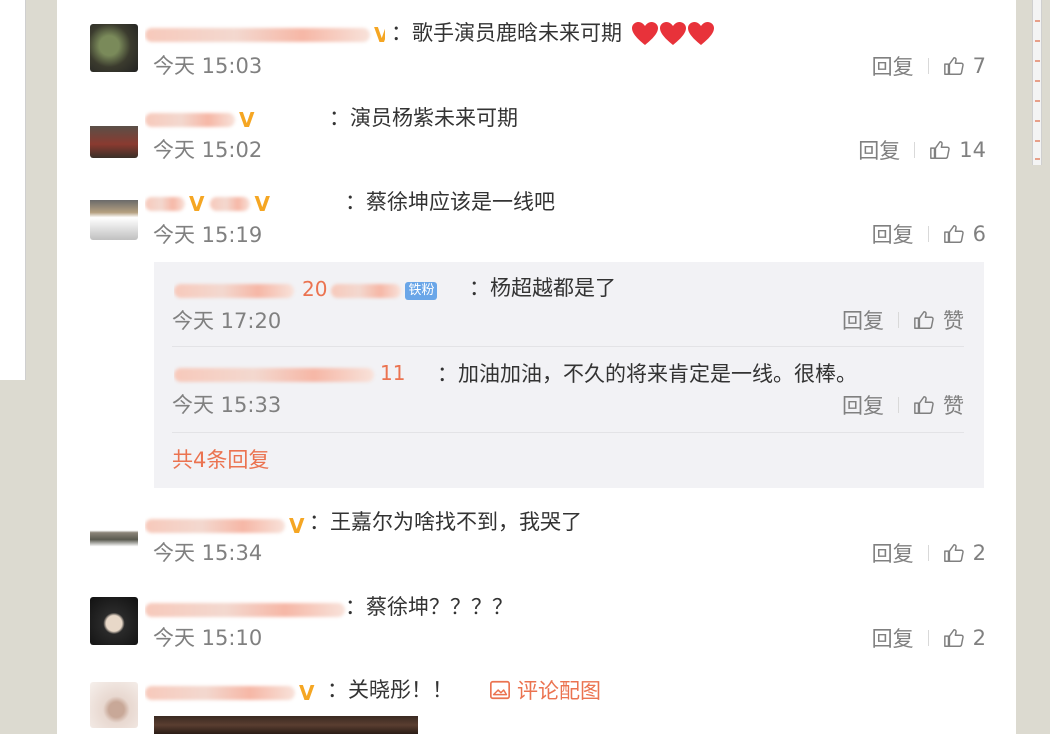 The height and width of the screenshot is (734, 1050). I want to click on username-fragment: 20, so click(315, 289).